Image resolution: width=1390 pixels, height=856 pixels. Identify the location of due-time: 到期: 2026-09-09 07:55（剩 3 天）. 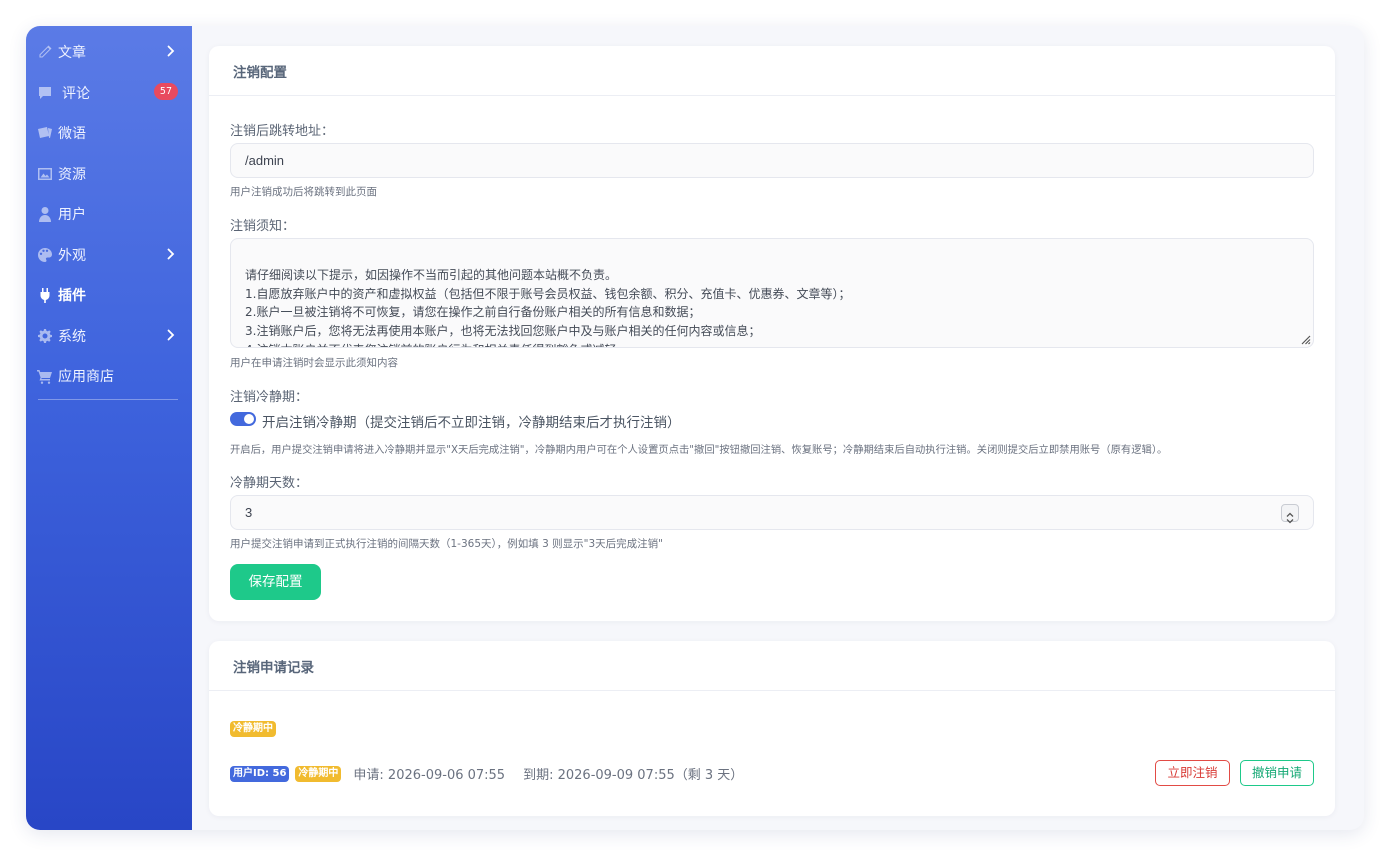
(633, 775).